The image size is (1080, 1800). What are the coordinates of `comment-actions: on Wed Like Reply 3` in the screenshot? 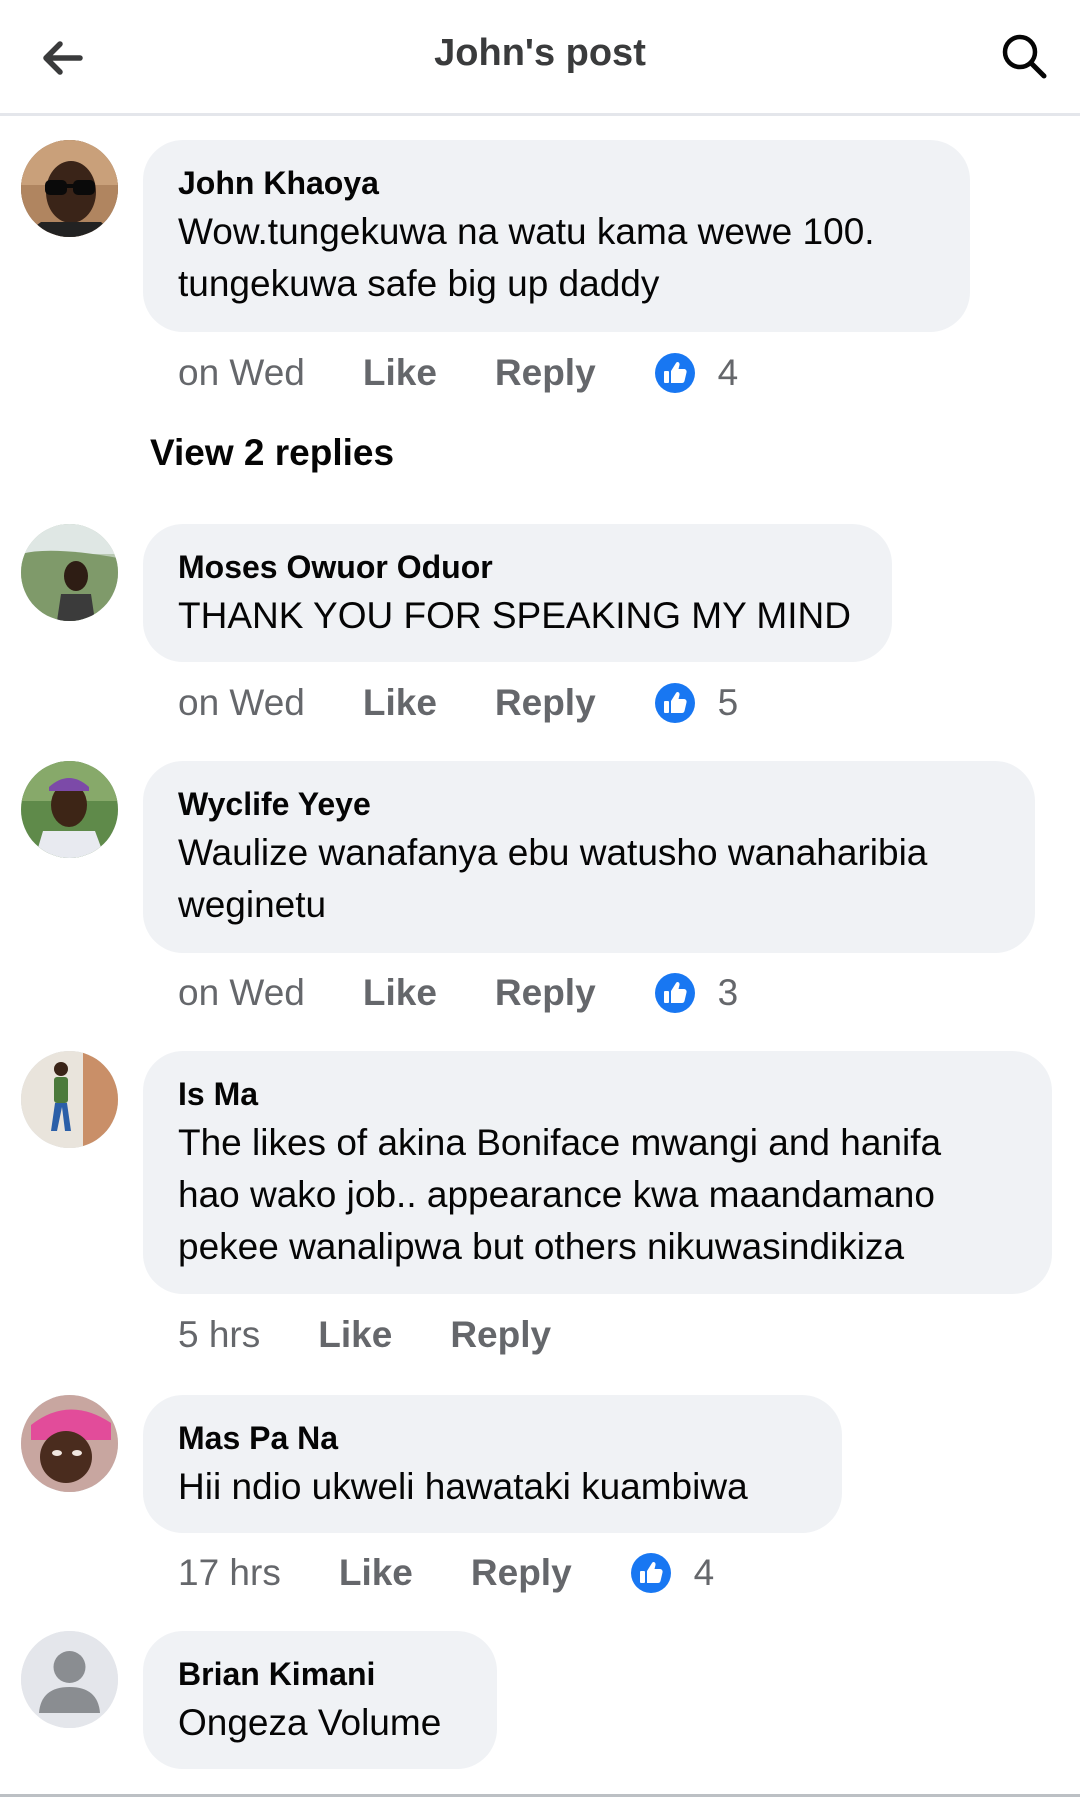 It's located at (458, 993).